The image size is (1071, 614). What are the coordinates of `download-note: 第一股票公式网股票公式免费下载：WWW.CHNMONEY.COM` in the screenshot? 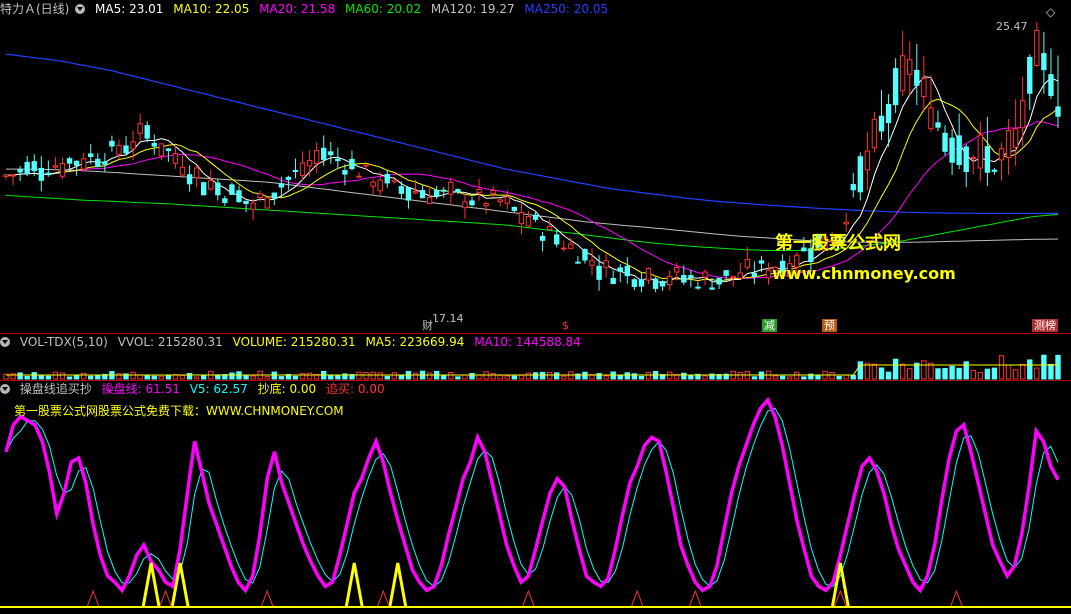 It's located at (179, 411).